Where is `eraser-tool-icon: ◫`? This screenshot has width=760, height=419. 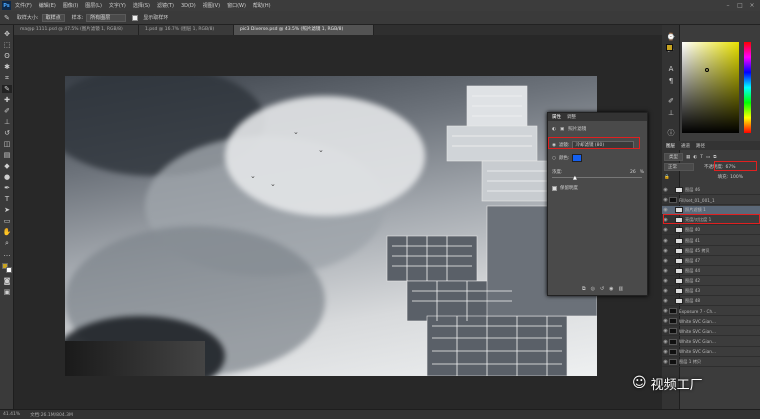 eraser-tool-icon: ◫ is located at coordinates (7, 144).